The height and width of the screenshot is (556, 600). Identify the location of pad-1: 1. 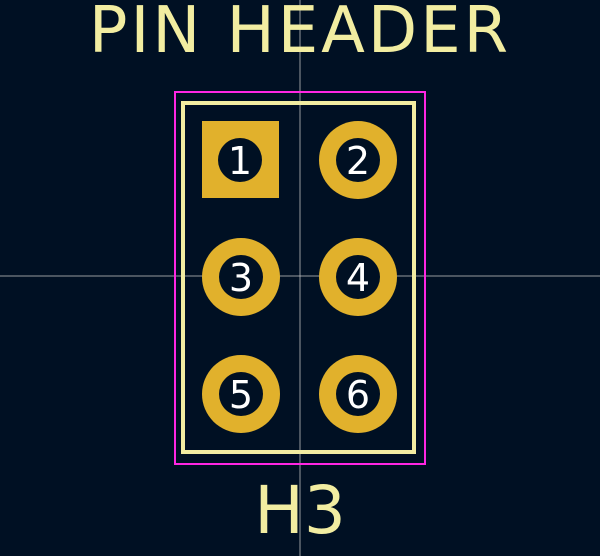
(240, 159).